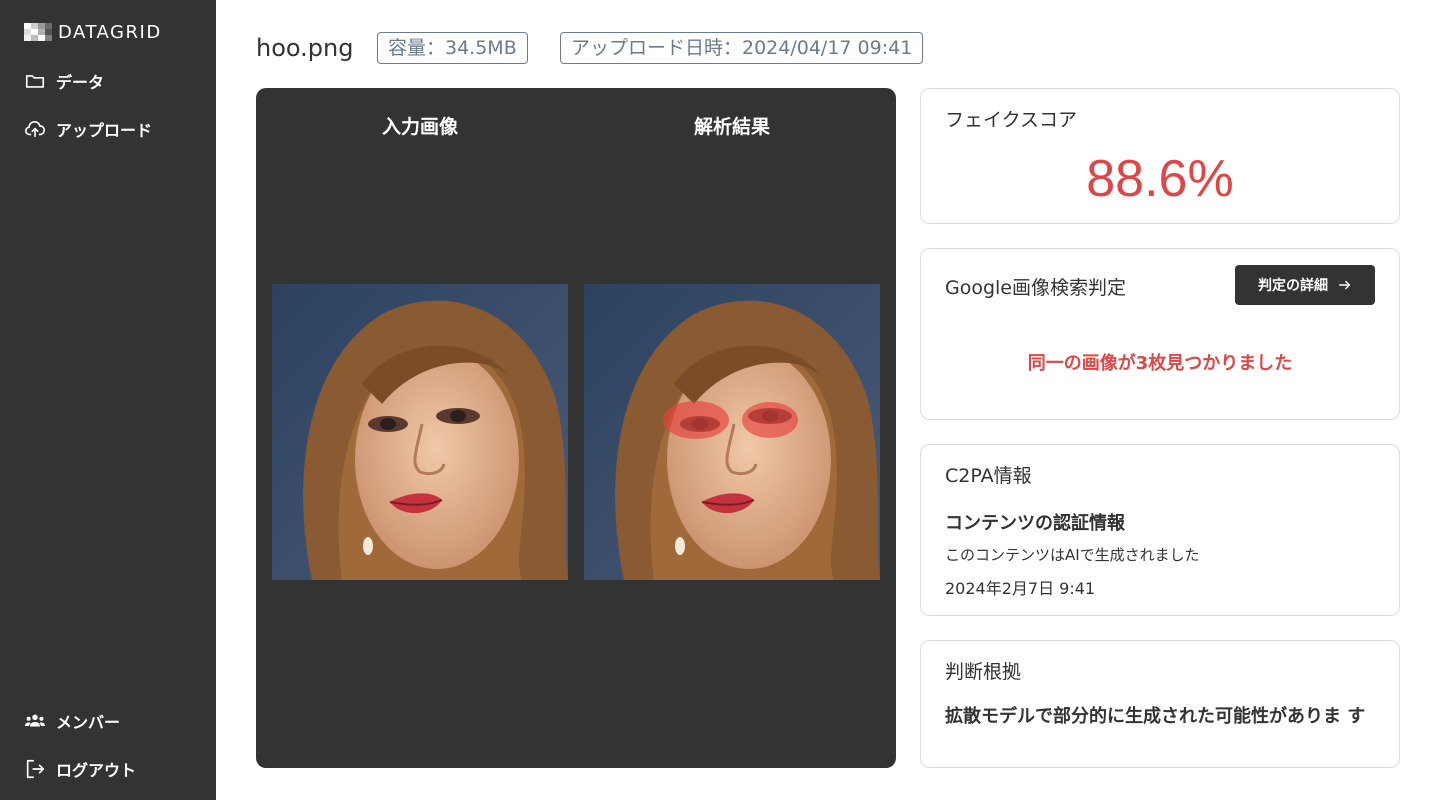 Image resolution: width=1440 pixels, height=800 pixels. I want to click on reason-card: 判断根拠 拡散モデルで部分的に生成された可能性がありま す, so click(1160, 704).